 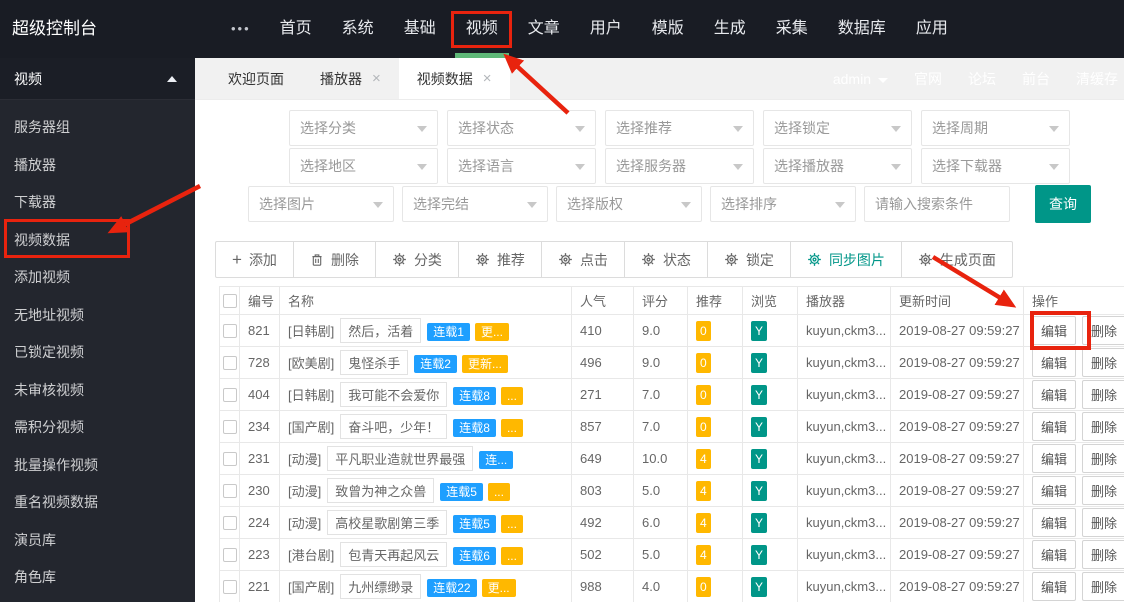 I want to click on sidebar-item-13: 角色库, so click(x=97, y=578).